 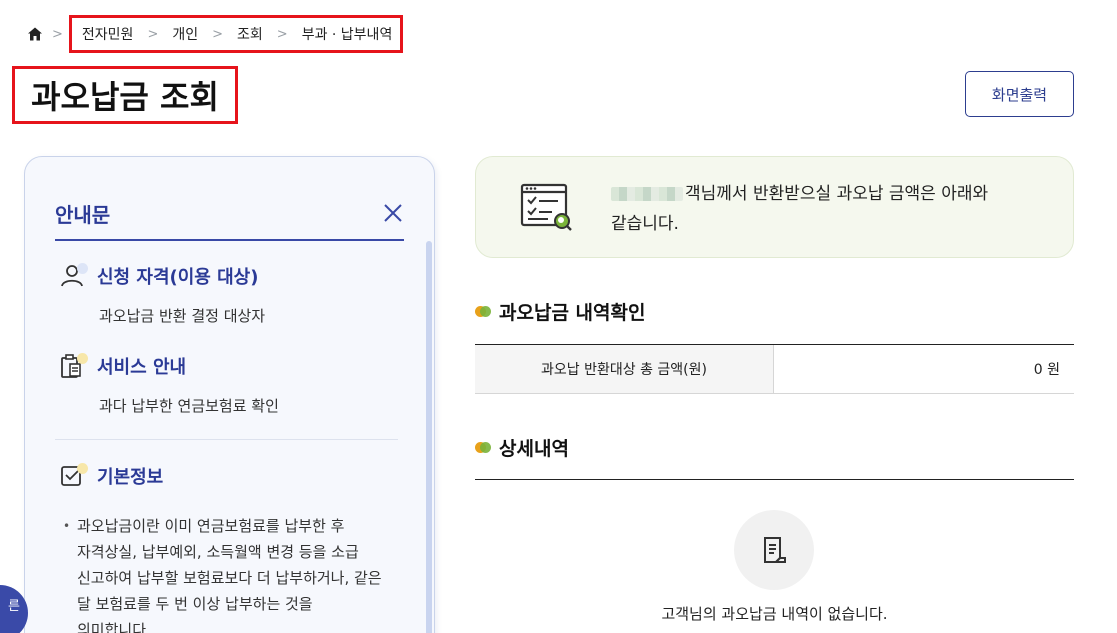 What do you see at coordinates (35, 34) in the screenshot?
I see `home-icon` at bounding box center [35, 34].